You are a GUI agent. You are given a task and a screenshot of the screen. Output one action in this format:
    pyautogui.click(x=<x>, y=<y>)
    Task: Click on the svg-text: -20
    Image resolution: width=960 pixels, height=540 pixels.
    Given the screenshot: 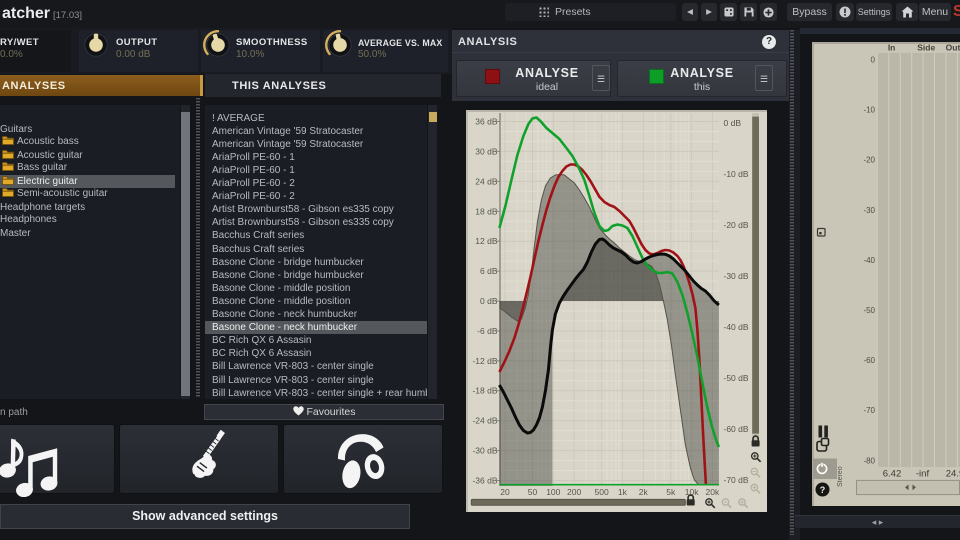 What is the action you would take?
    pyautogui.click(x=869, y=160)
    